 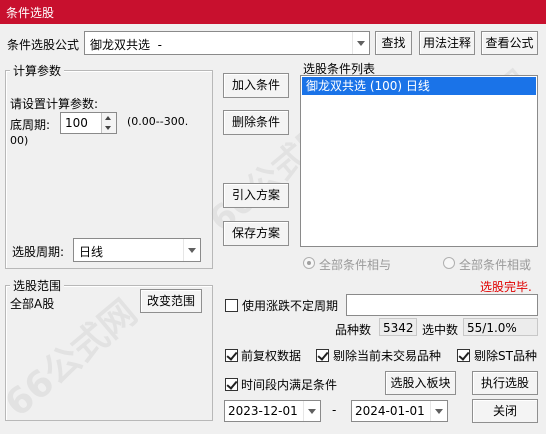 I want to click on irregular-period-checkbox, so click(x=231, y=305).